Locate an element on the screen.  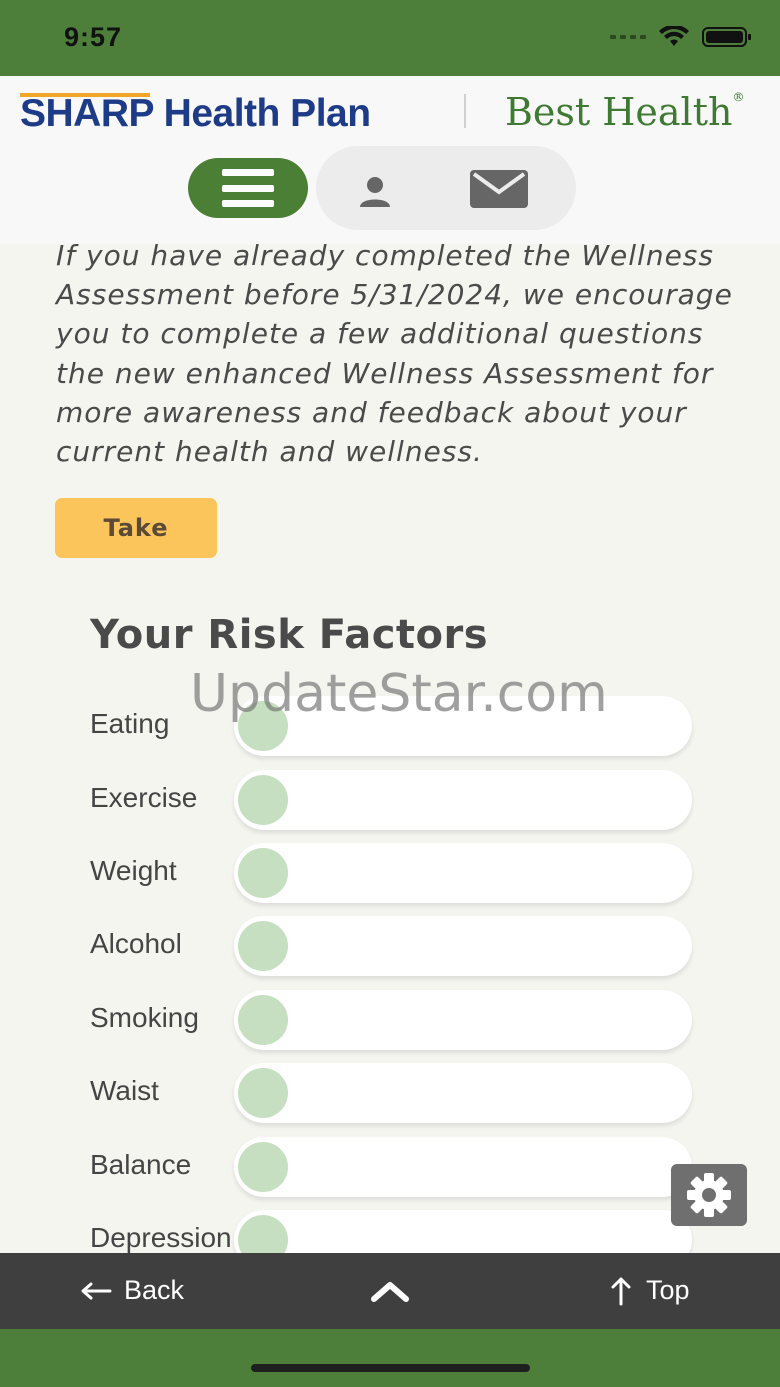
arrow-left-icon is located at coordinates (96, 1290).